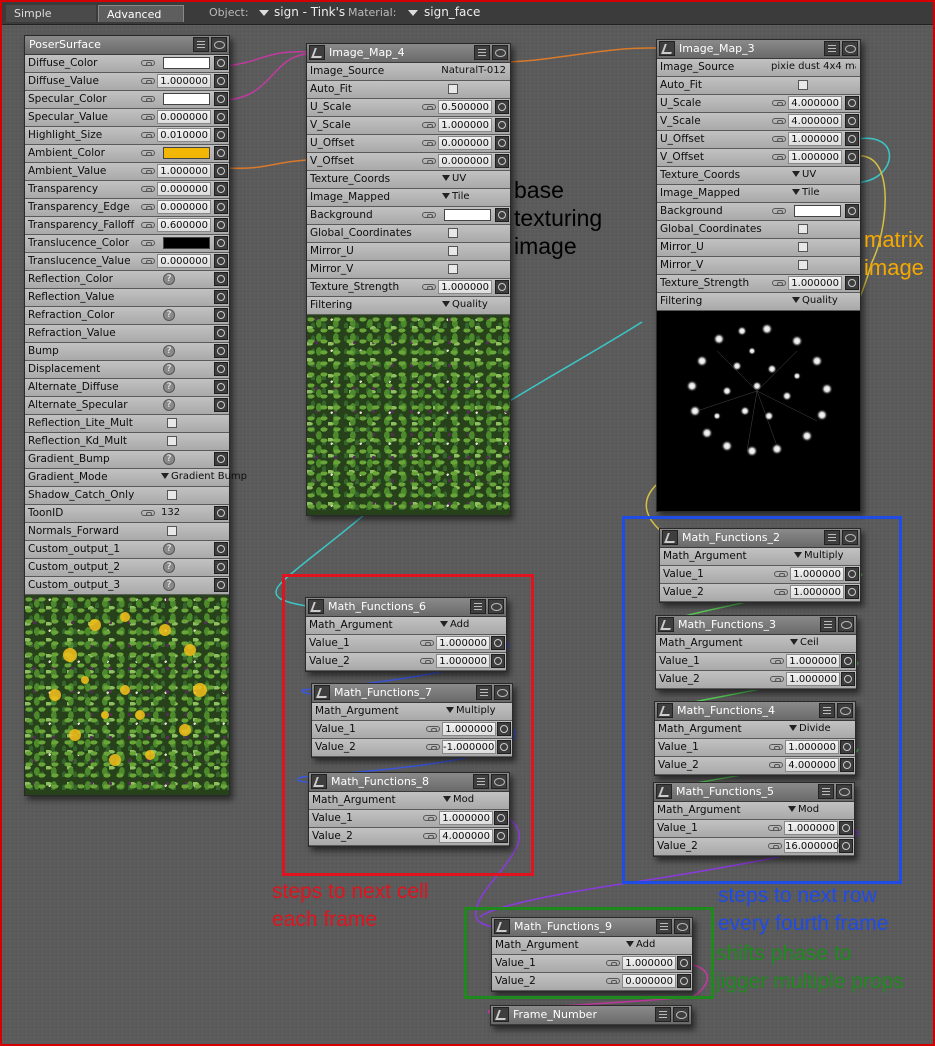  What do you see at coordinates (127, 136) in the screenshot?
I see `param-row-highlight-size: Highlight_Size 0.010000` at bounding box center [127, 136].